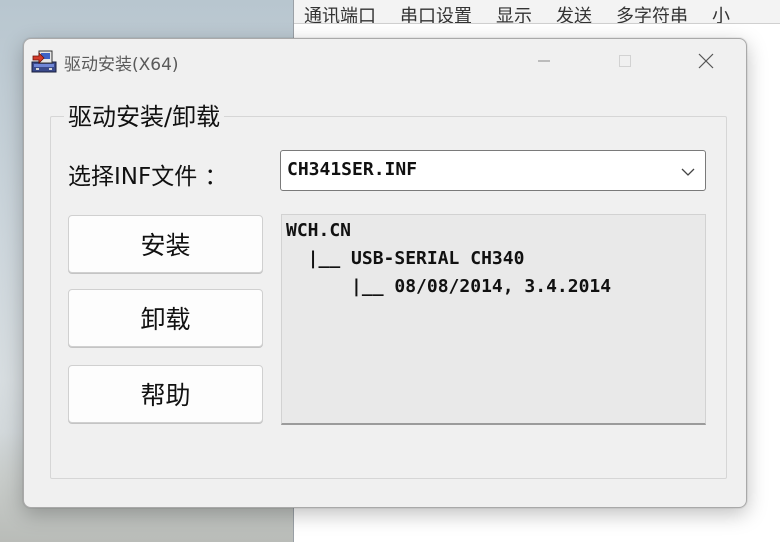 Image resolution: width=780 pixels, height=542 pixels. Describe the element at coordinates (319, 230) in the screenshot. I see `info-line: WCH.CN` at that location.